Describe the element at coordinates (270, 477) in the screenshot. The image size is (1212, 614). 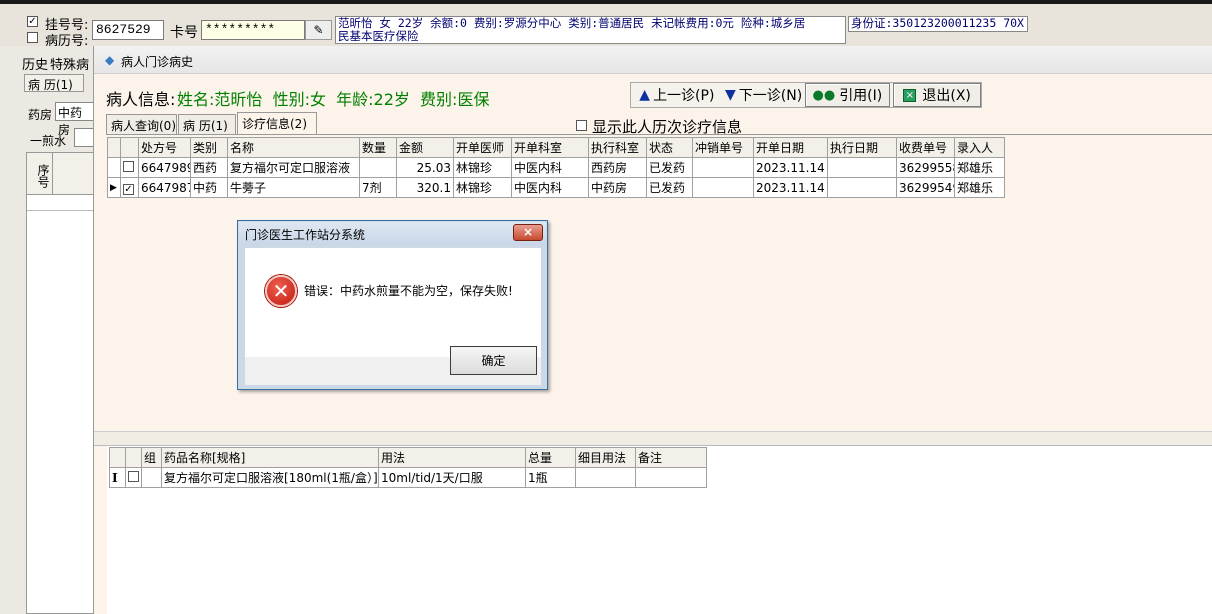
I see `cell-drug: 复方福尔可定口服溶液[180ml(1瓶/盒）]` at that location.